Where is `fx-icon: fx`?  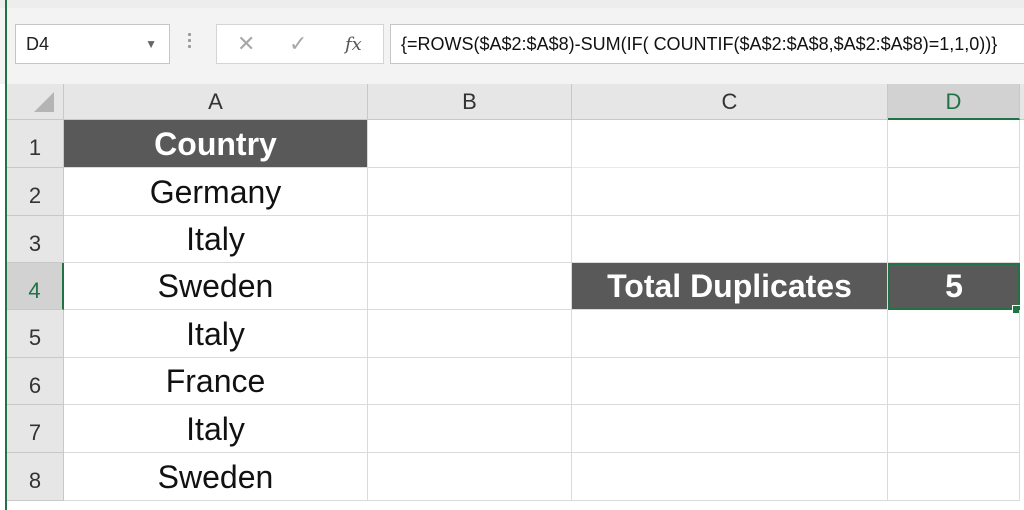
fx-icon: fx is located at coordinates (353, 44).